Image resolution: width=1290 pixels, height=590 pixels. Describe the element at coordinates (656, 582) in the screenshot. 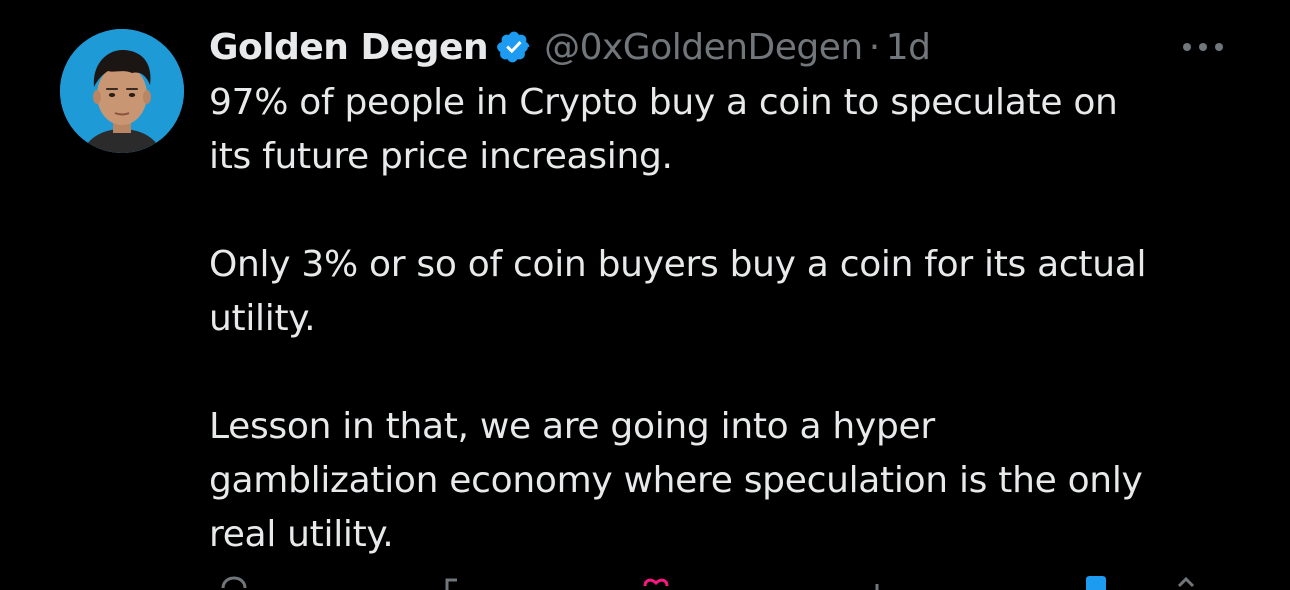

I see `like-icon` at that location.